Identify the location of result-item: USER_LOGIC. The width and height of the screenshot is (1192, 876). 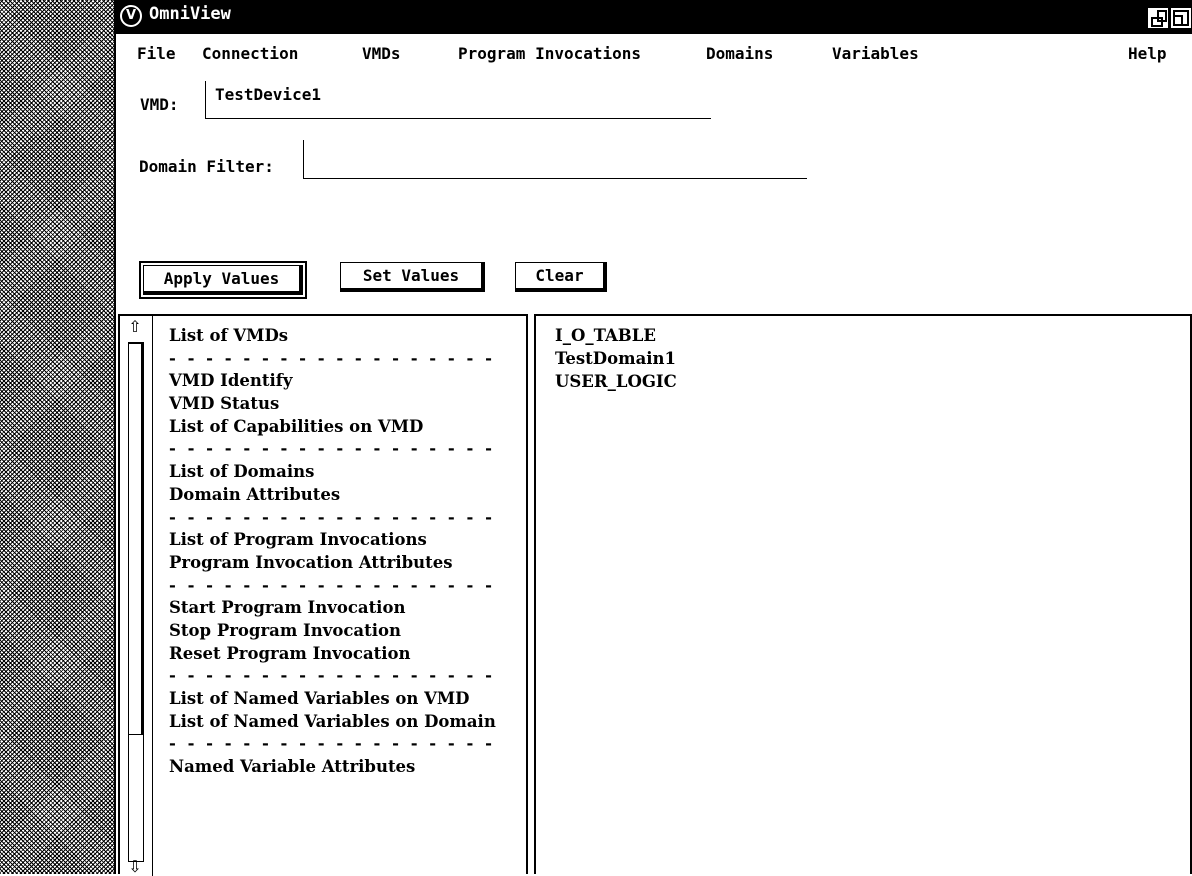
(616, 383).